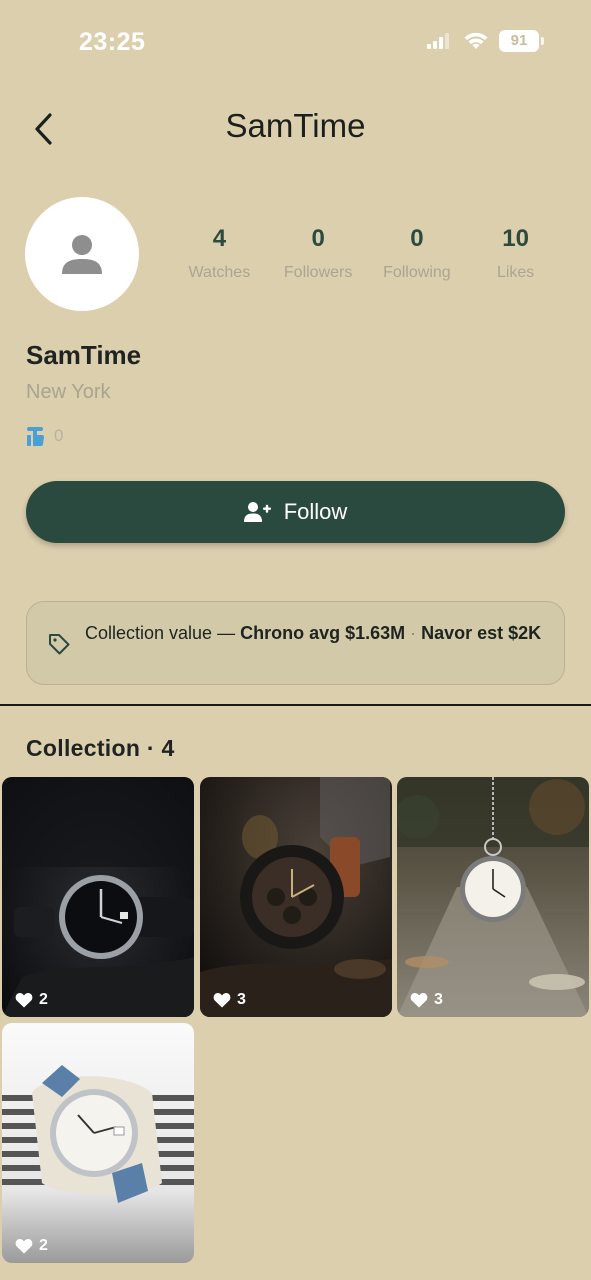 This screenshot has width=591, height=1280. What do you see at coordinates (84, 355) in the screenshot?
I see `profile-name: SamTime` at bounding box center [84, 355].